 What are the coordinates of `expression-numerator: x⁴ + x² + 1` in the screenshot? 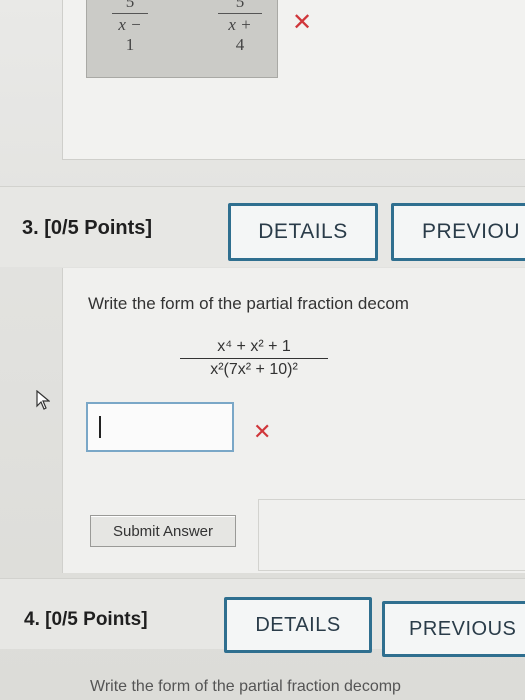 It's located at (254, 346).